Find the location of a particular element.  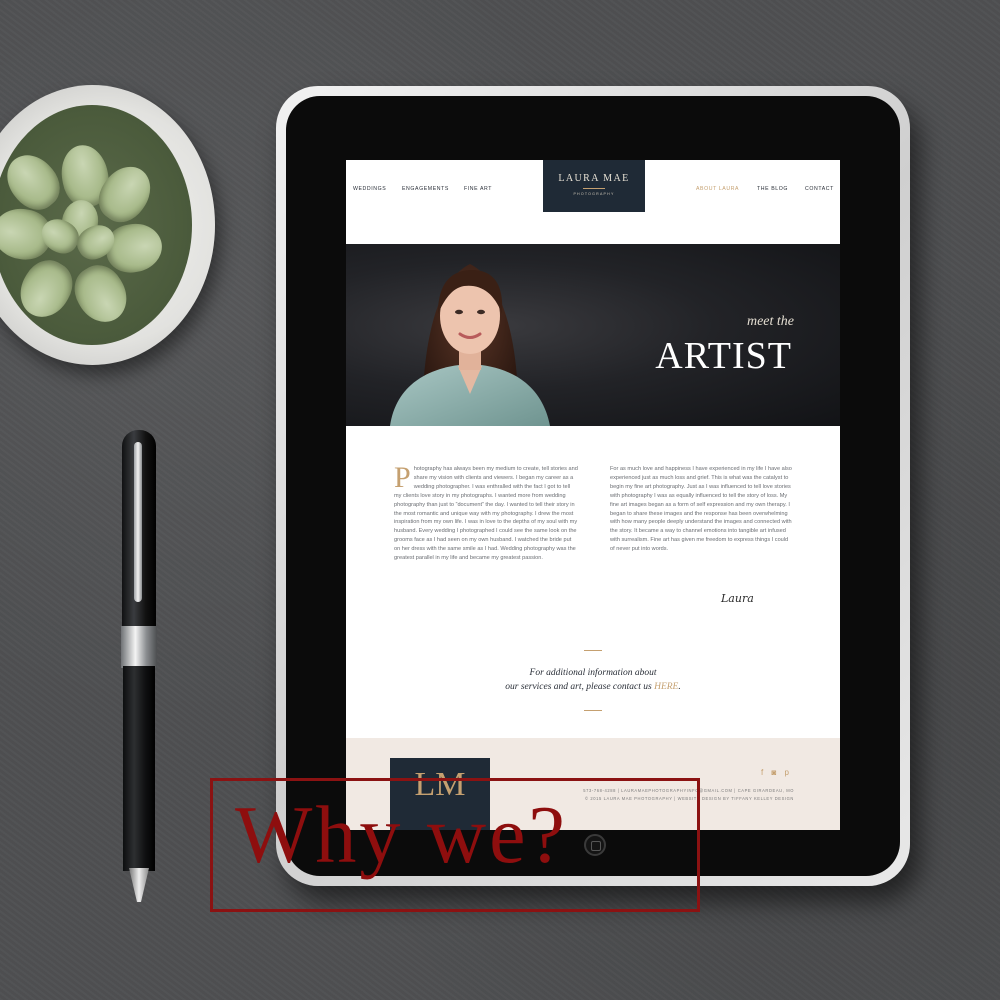

logo-name: LAURA MAE is located at coordinates (594, 178).